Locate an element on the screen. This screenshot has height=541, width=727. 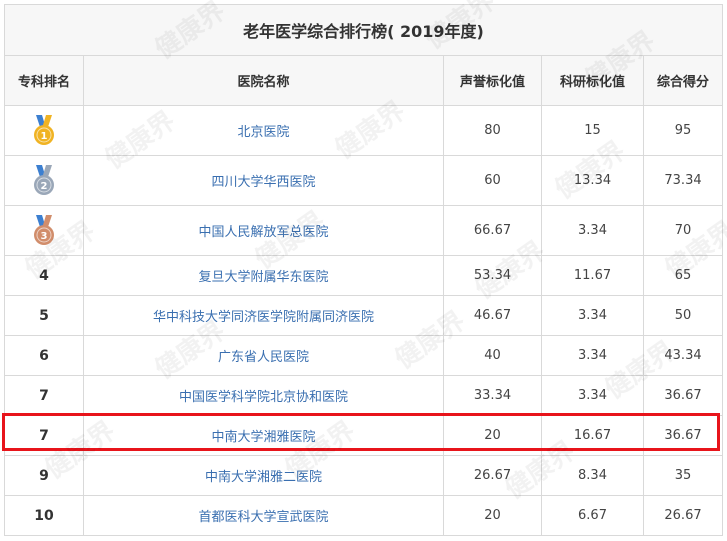
table-row: 7 中南大学湘雅医院 20 16.67 36.67 is located at coordinates (364, 435).